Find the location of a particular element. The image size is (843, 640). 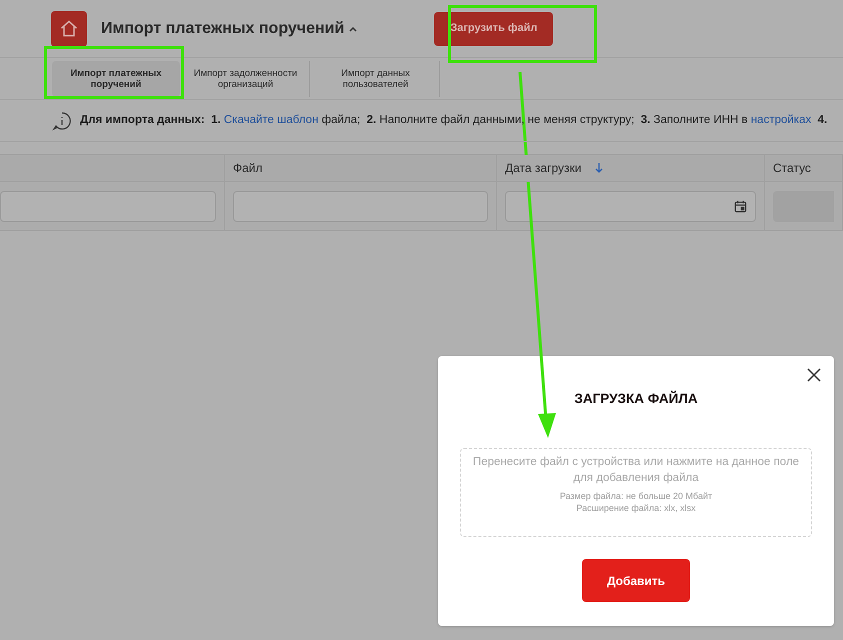

file-drop-zone: Перенесите файл с устройства или нажмите на данное поле для добавления файла Размер файла: не больше 20 Мбайт Расширение файла: xlx, xlsx is located at coordinates (636, 493).